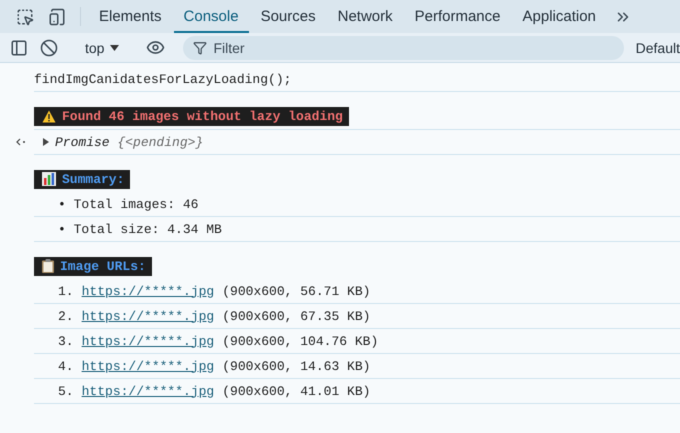  I want to click on image-details: (900x600, 104.76 KB), so click(300, 341).